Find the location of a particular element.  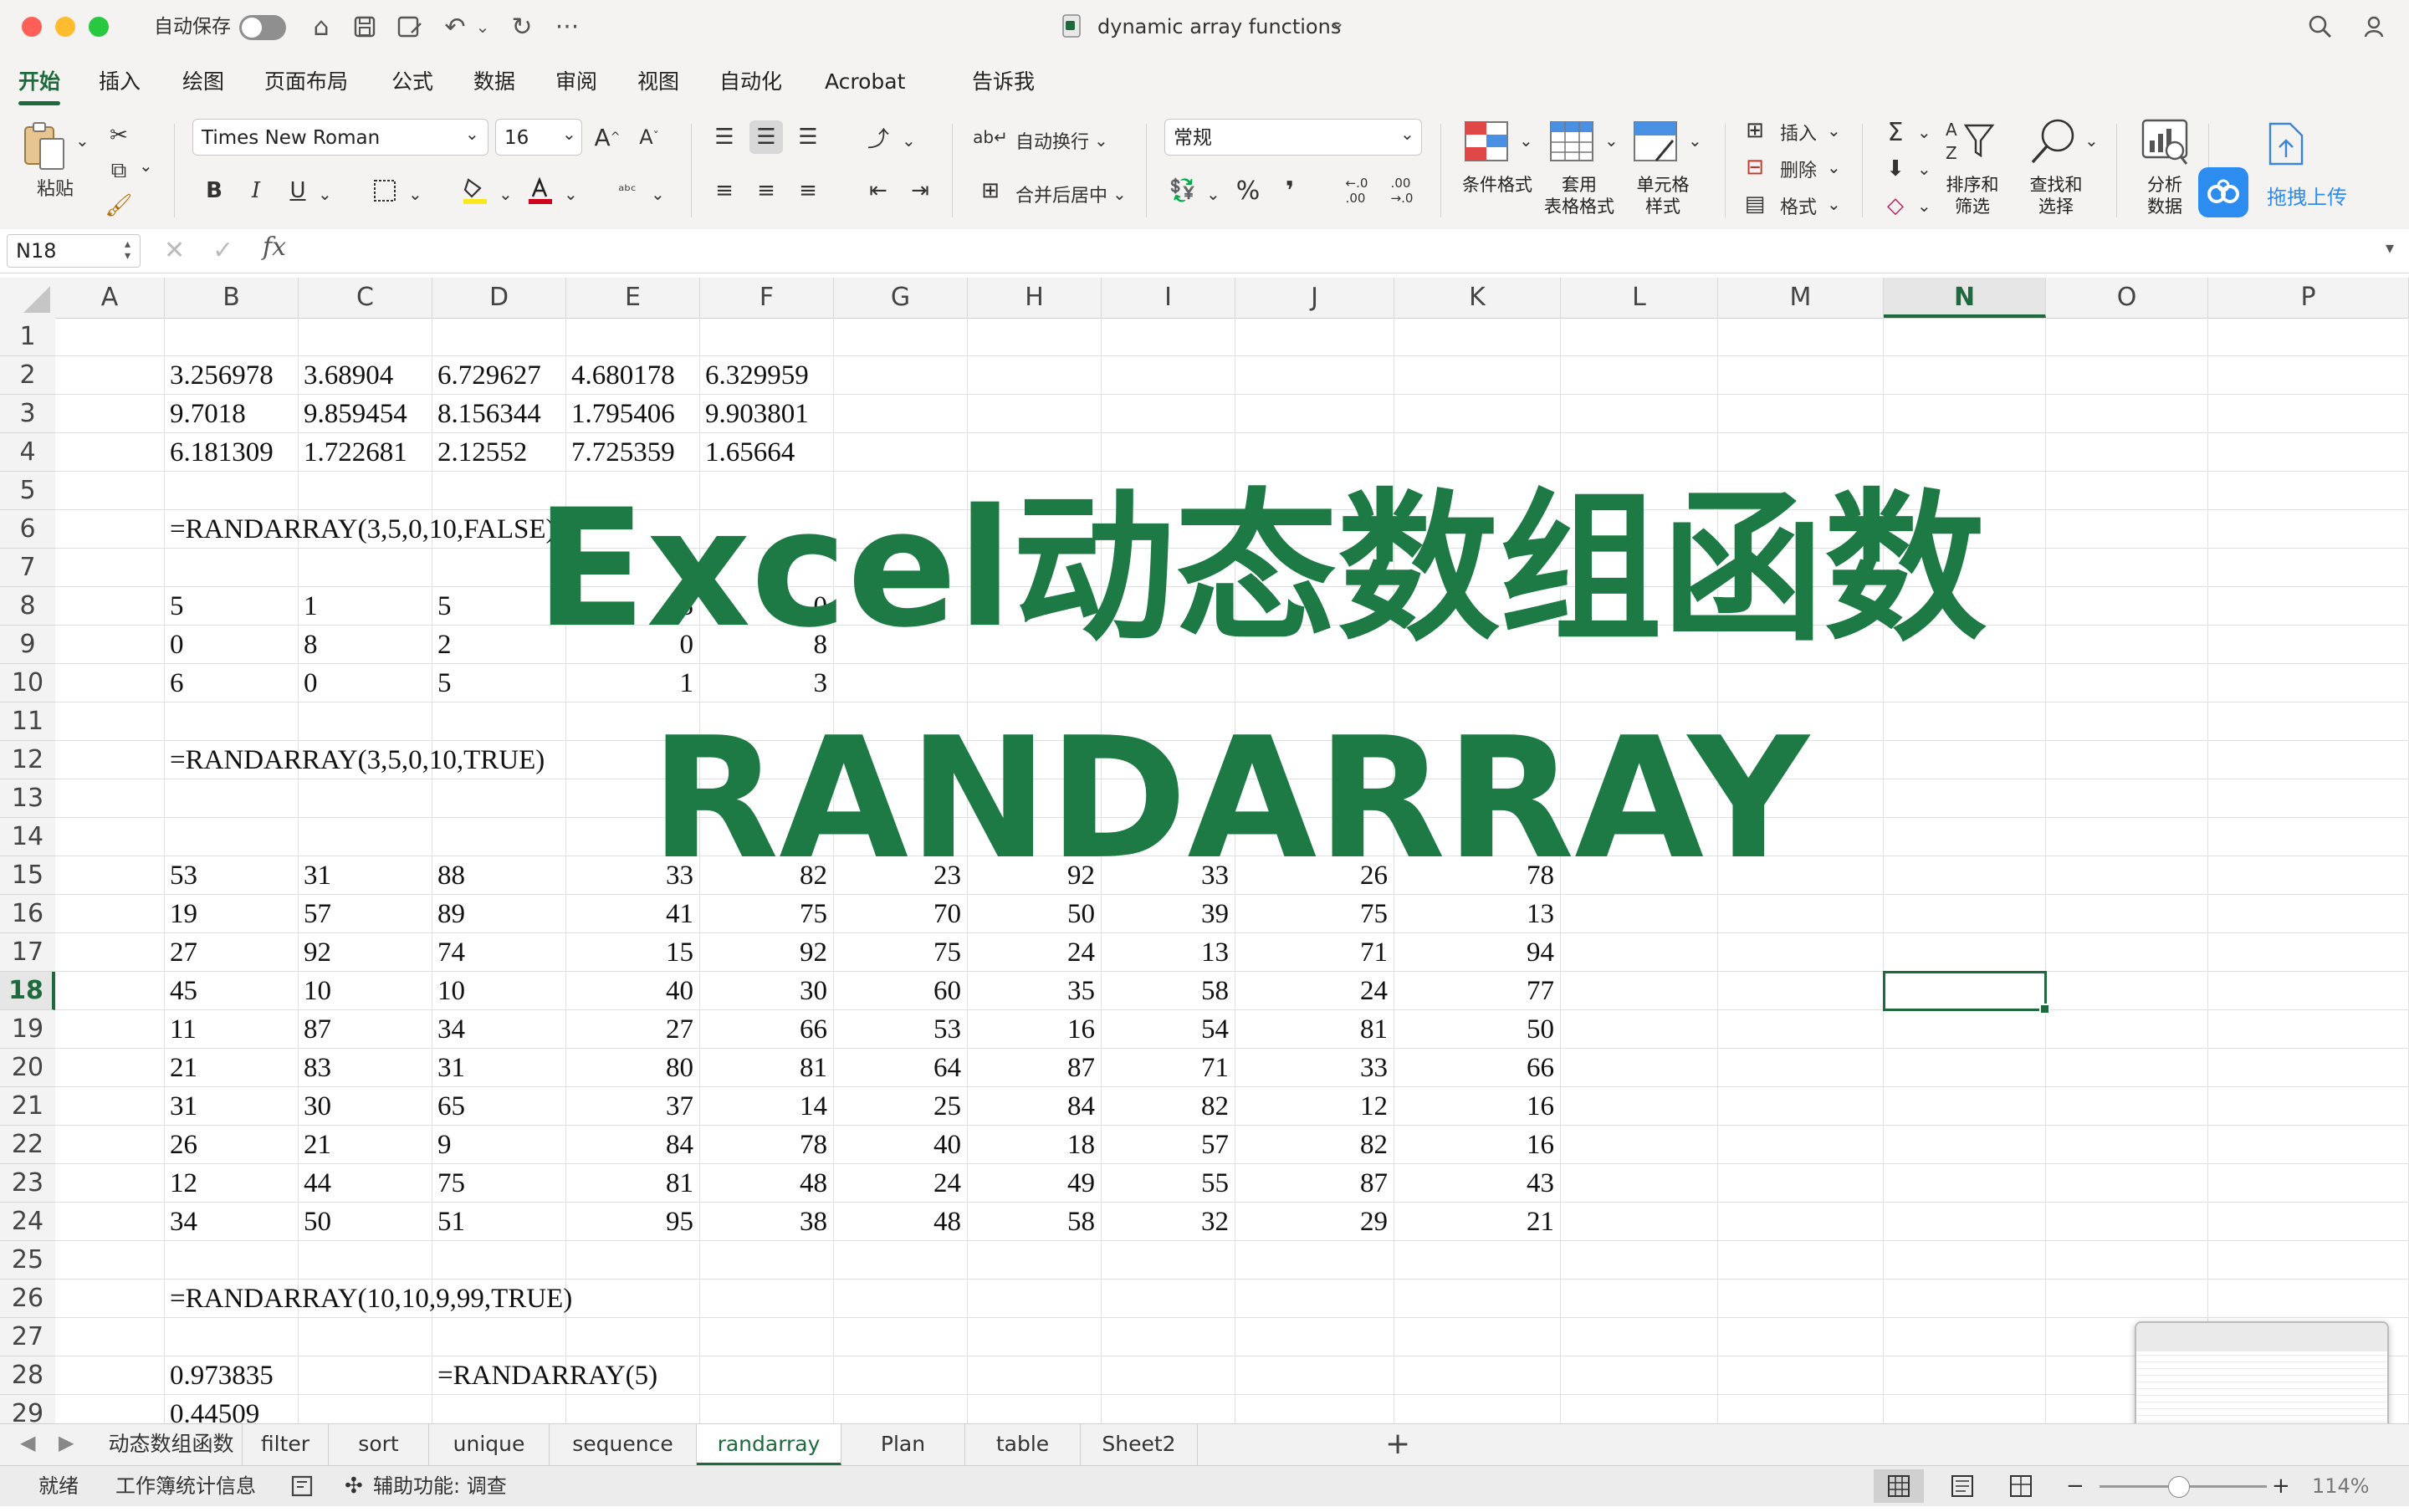

row-header-16: 16 is located at coordinates (27, 914).